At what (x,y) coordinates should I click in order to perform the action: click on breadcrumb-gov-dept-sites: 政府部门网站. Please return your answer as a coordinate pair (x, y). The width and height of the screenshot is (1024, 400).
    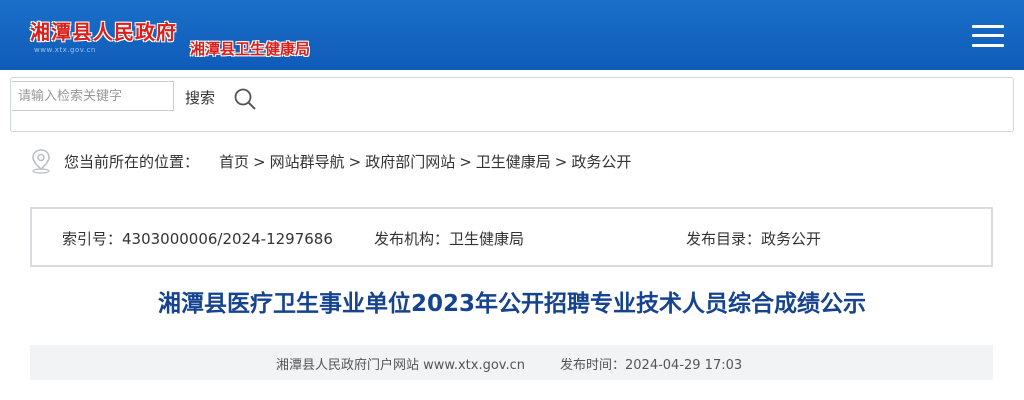
    Looking at the image, I should click on (410, 162).